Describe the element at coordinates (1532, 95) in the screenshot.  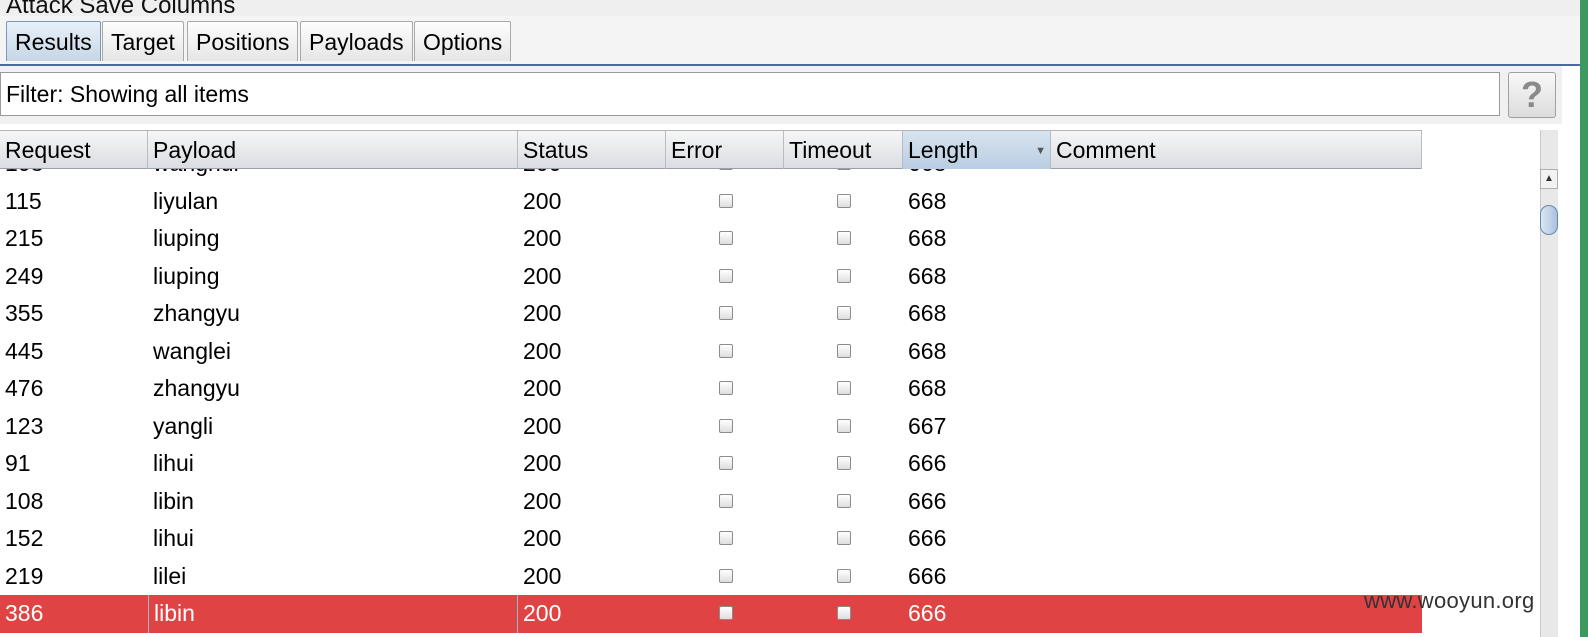
I see `help-button: ?` at that location.